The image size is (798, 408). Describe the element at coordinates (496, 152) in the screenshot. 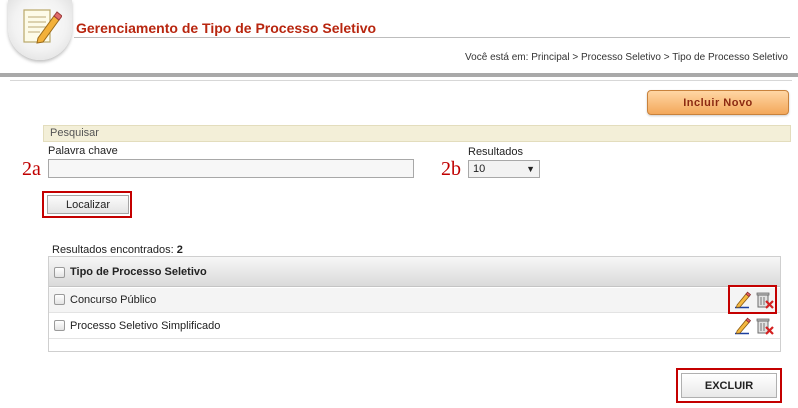

I see `results-per-page-label: Resultados` at that location.